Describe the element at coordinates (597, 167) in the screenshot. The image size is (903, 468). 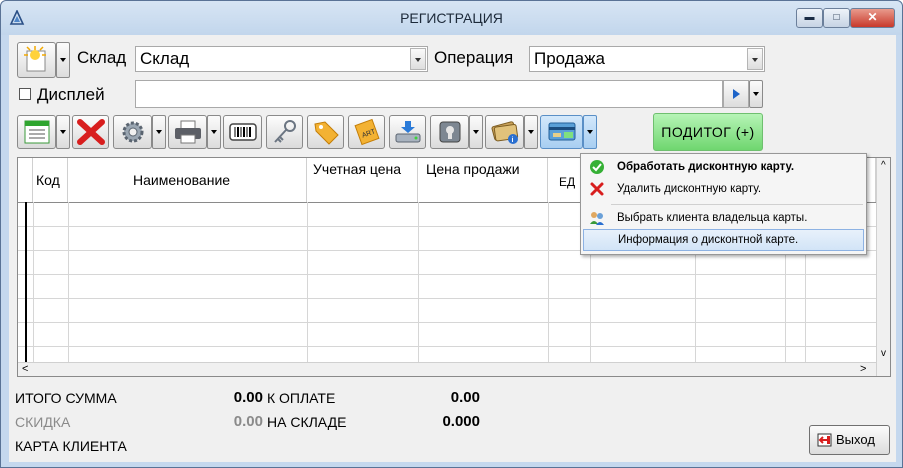
I see `green-check-icon` at that location.